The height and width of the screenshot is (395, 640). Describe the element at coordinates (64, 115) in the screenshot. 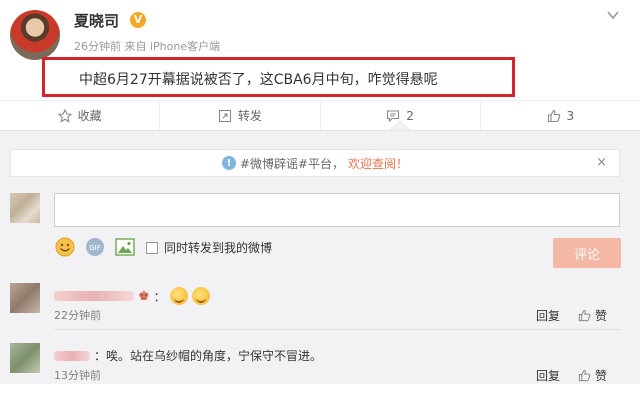

I see `star-icon` at that location.